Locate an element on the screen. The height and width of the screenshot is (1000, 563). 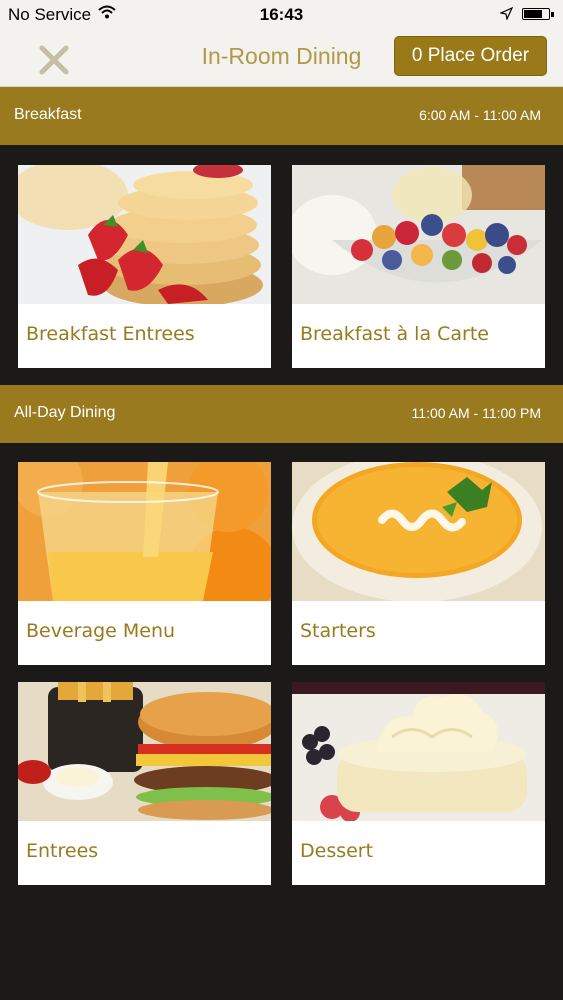
section-header-all-day-dining: All-Day Dining 11:00 AM - 11:00 PM is located at coordinates (281, 414).